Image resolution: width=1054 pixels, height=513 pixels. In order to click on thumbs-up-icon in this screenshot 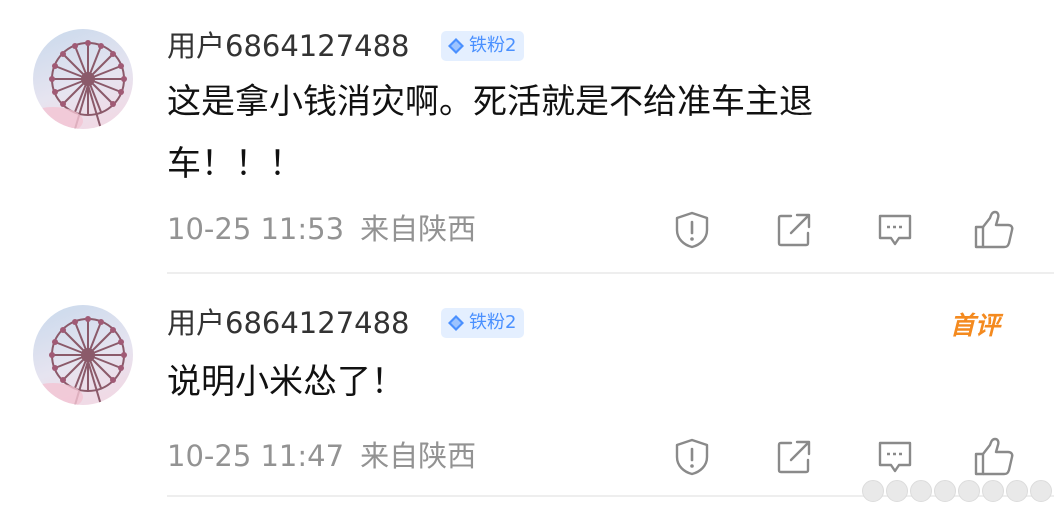, I will do `click(994, 456)`.